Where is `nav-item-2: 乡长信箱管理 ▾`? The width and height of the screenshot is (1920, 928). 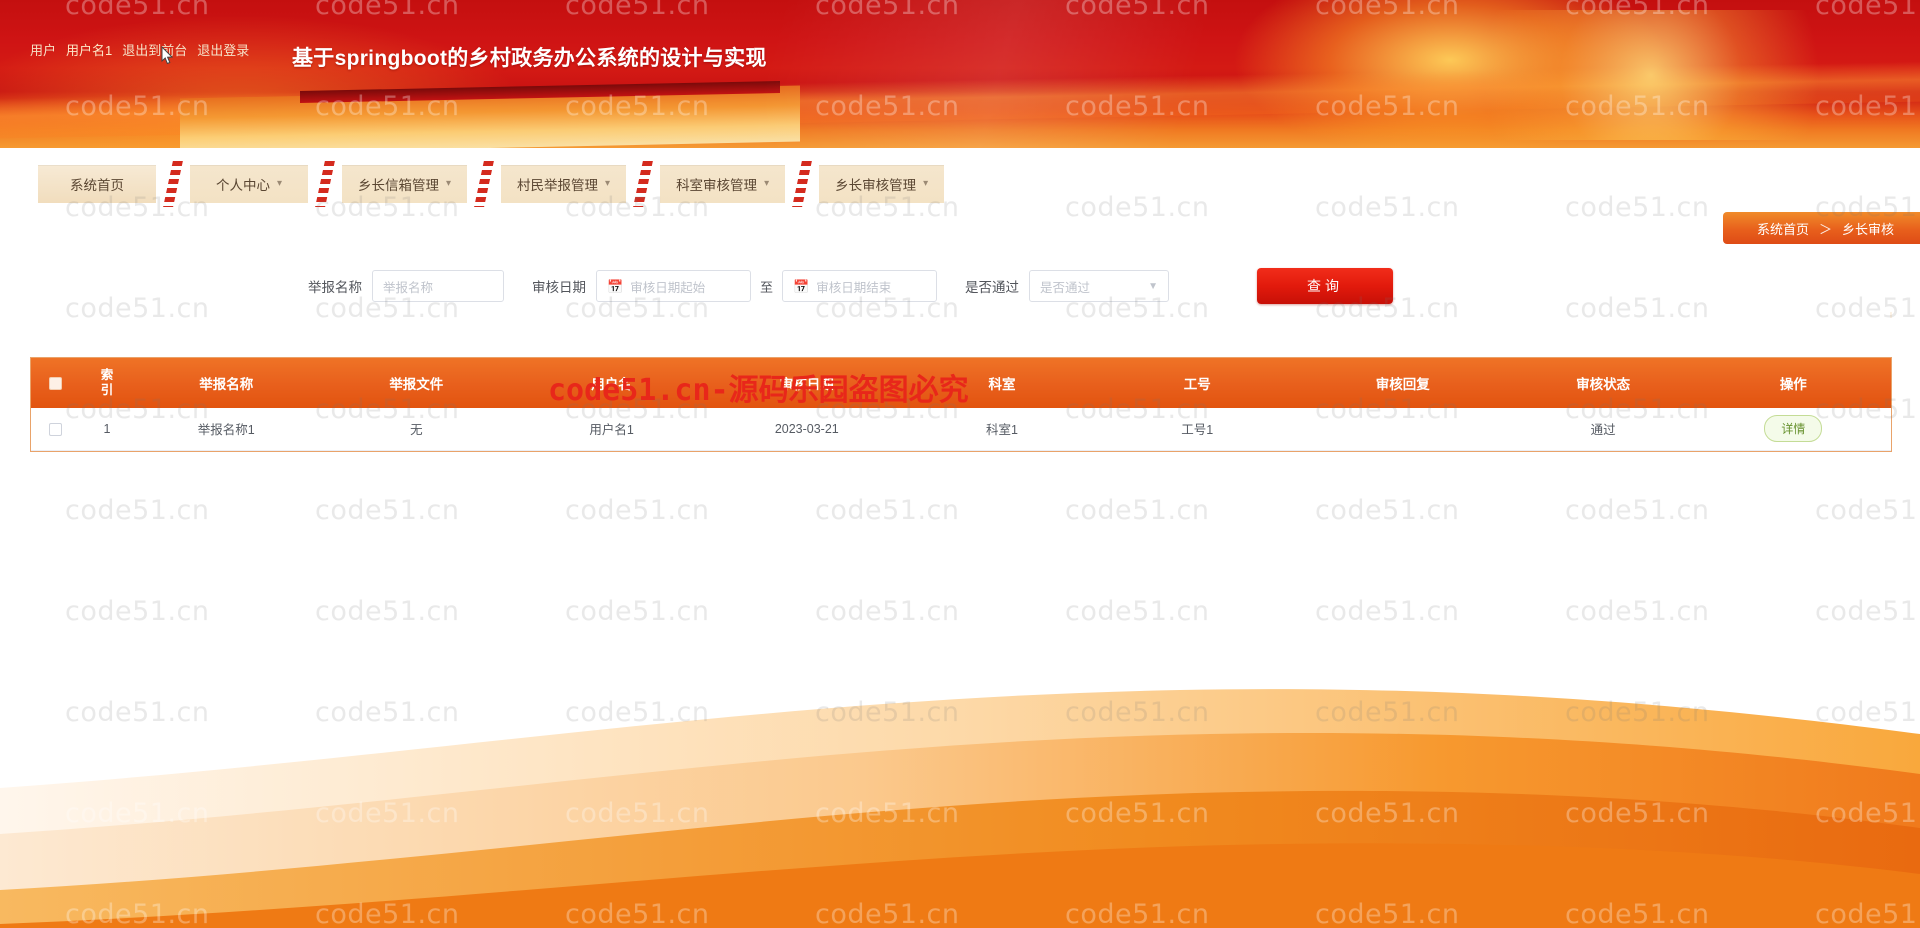
nav-item-2: 乡长信箱管理 ▾ is located at coordinates (405, 184).